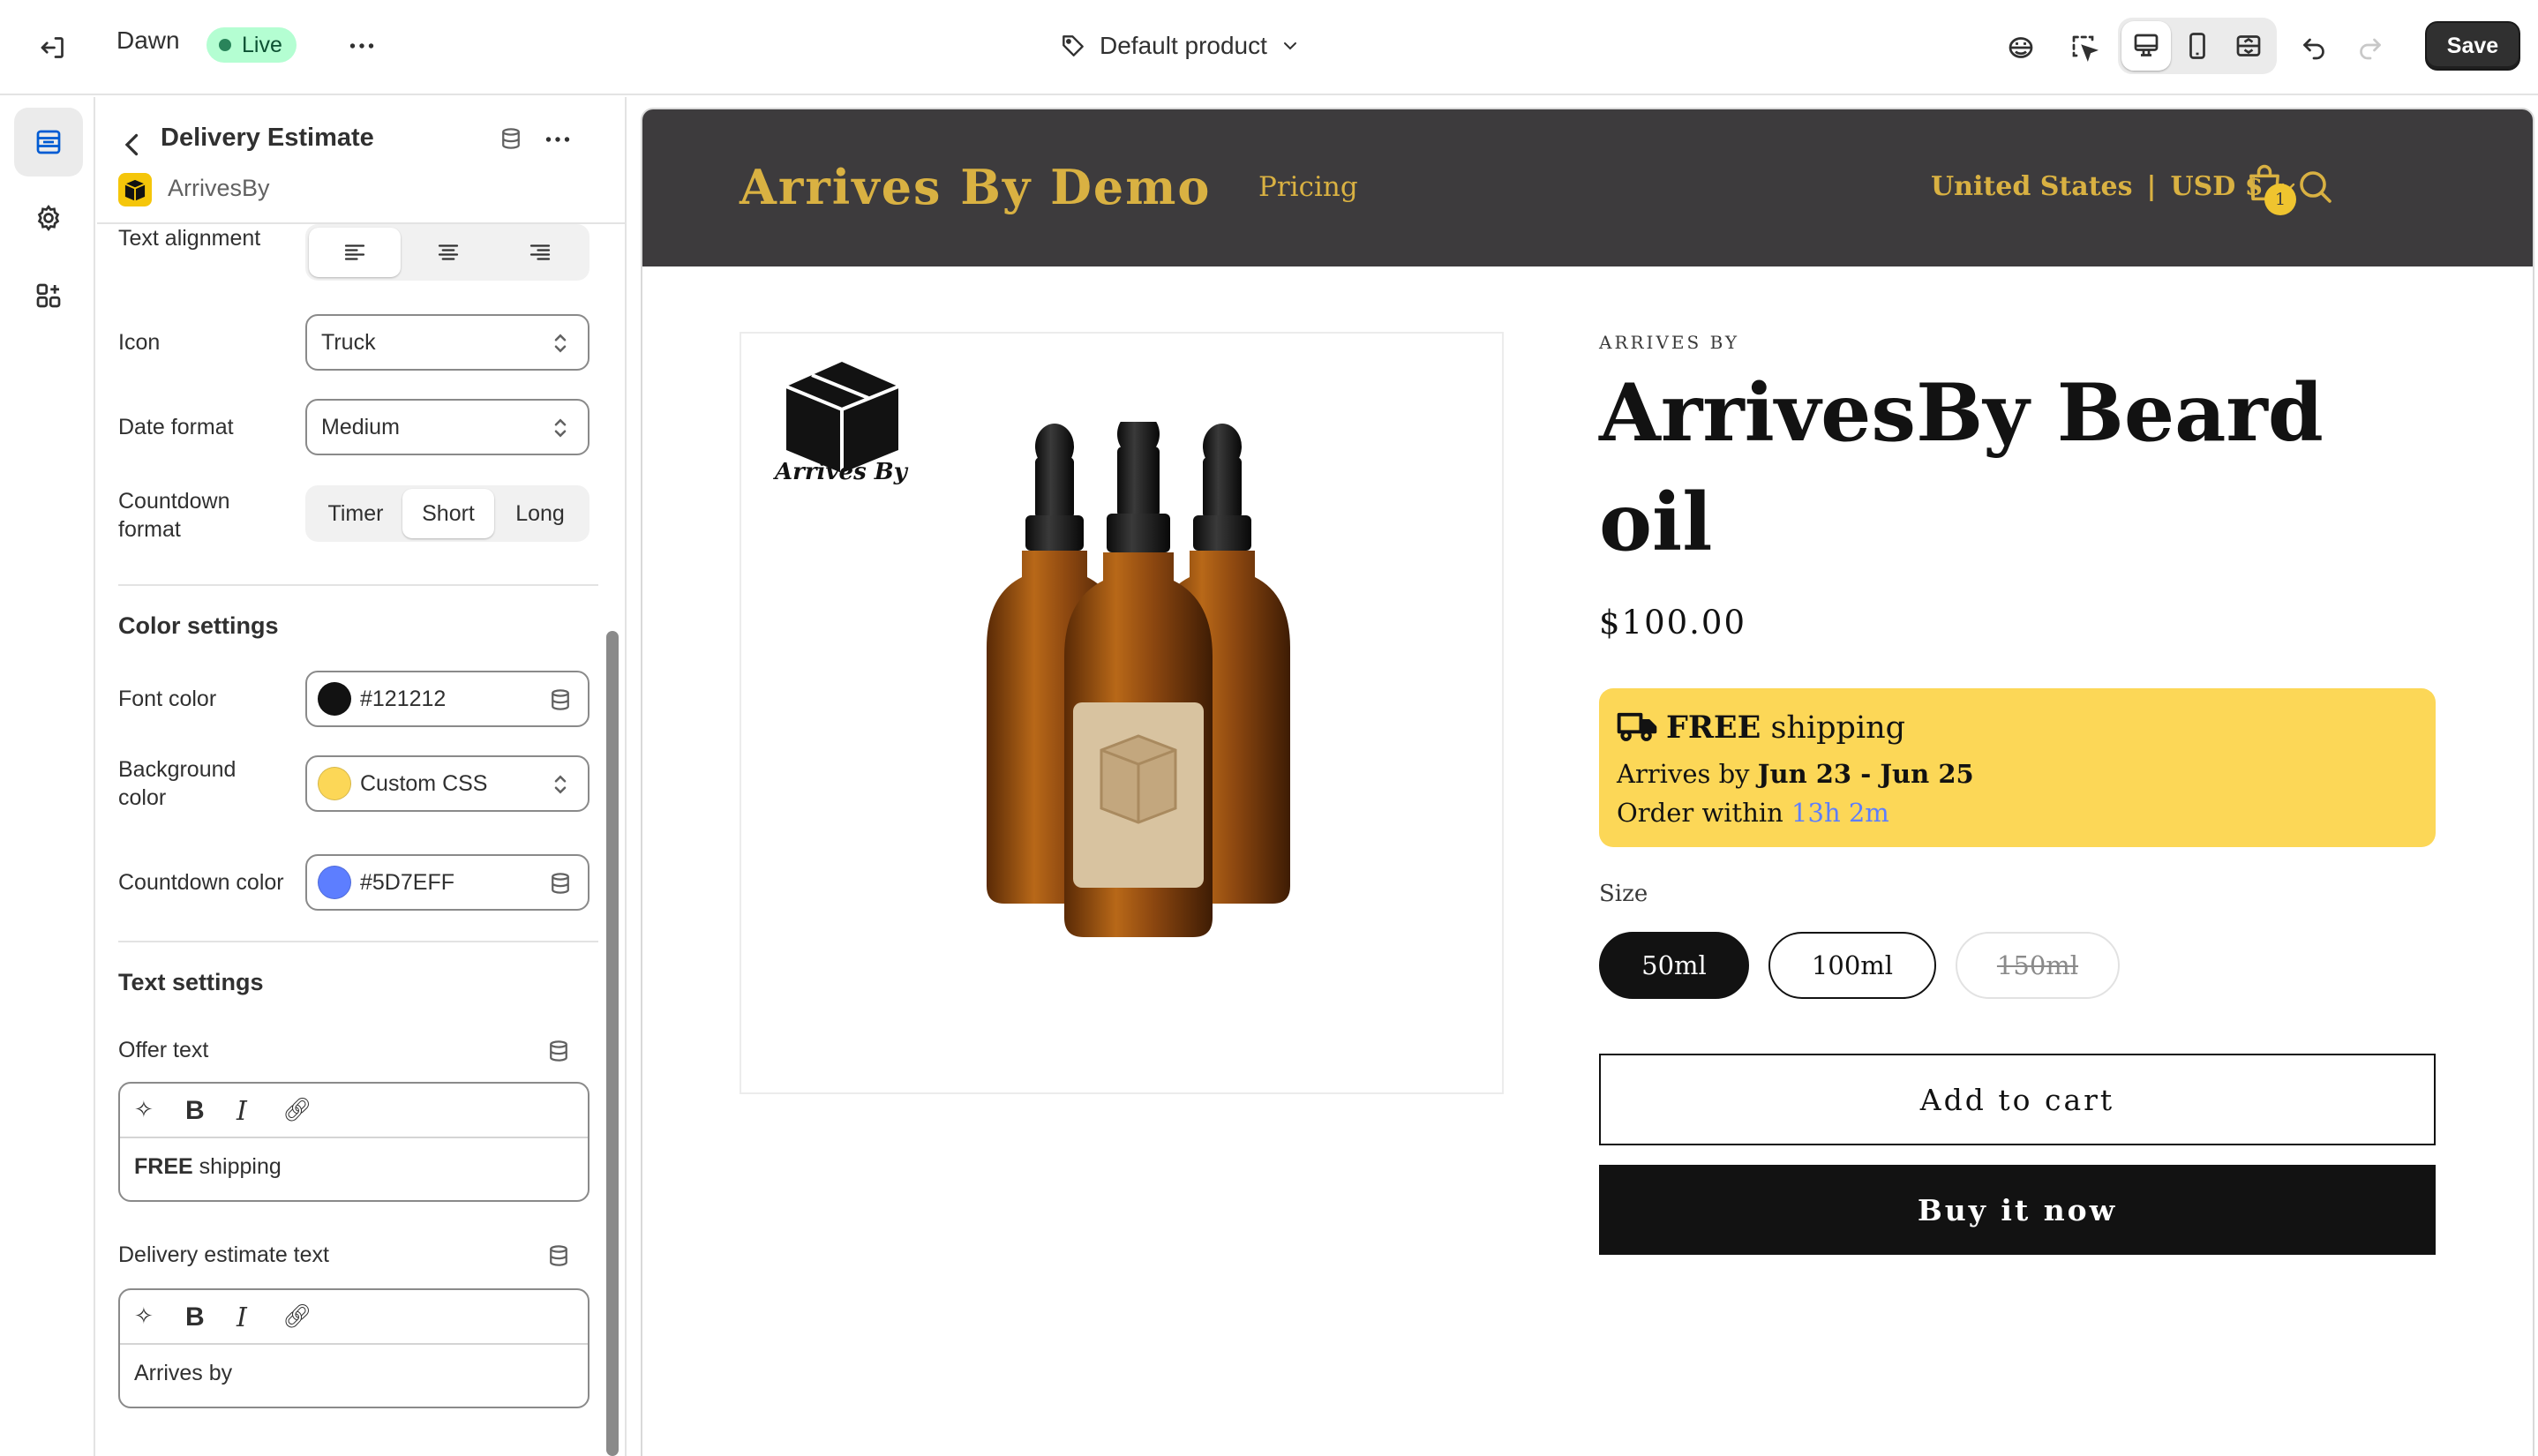 Image resolution: width=2538 pixels, height=1456 pixels. I want to click on offer-shipping-text: shipping, so click(1838, 728).